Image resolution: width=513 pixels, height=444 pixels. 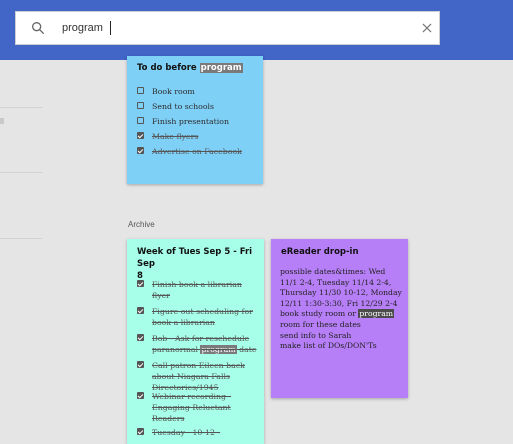 What do you see at coordinates (173, 91) in the screenshot?
I see `checklist-item-text: Book room` at bounding box center [173, 91].